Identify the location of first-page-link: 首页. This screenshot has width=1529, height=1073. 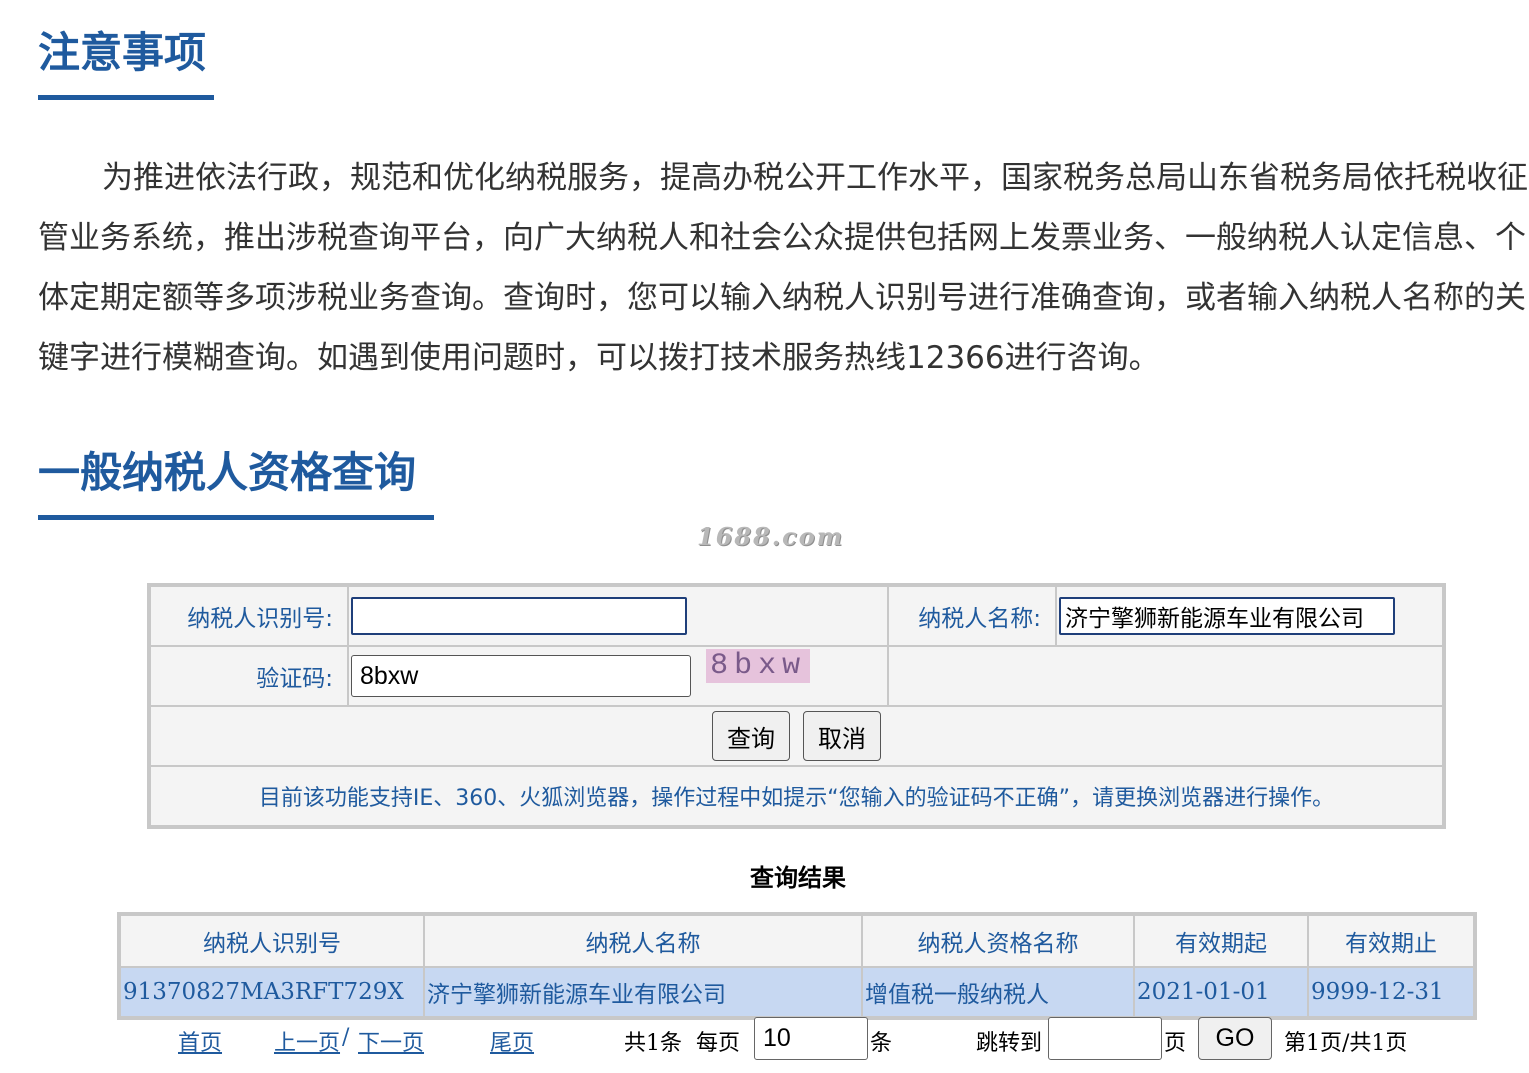
(200, 1041).